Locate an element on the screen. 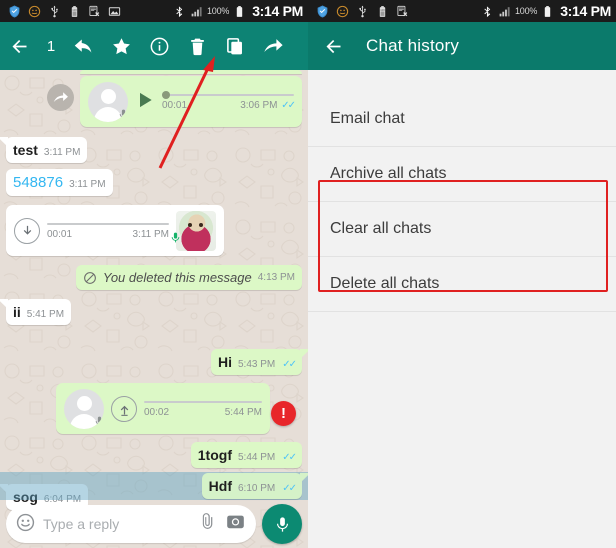  back-arrow-icon is located at coordinates (19, 46).